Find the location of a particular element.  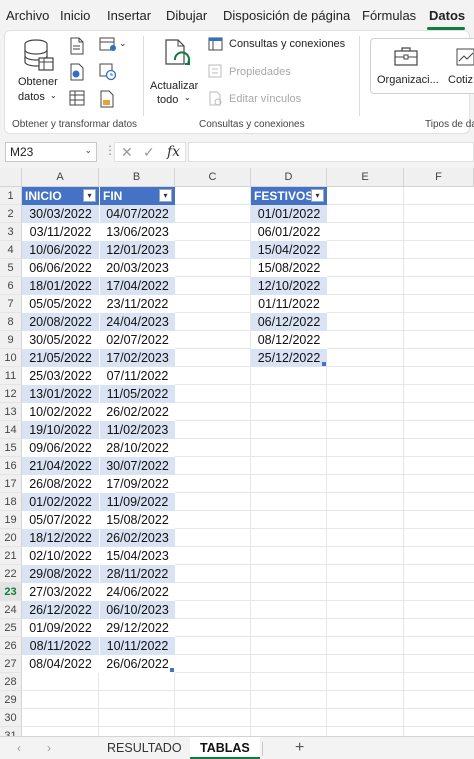

table-cell-fin: 26/06/2022 is located at coordinates (137, 664).